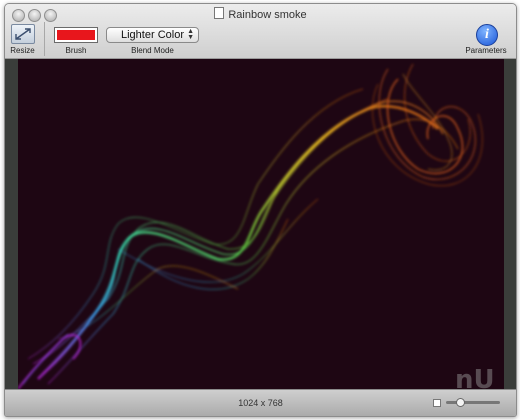  I want to click on zoom-slider, so click(473, 402).